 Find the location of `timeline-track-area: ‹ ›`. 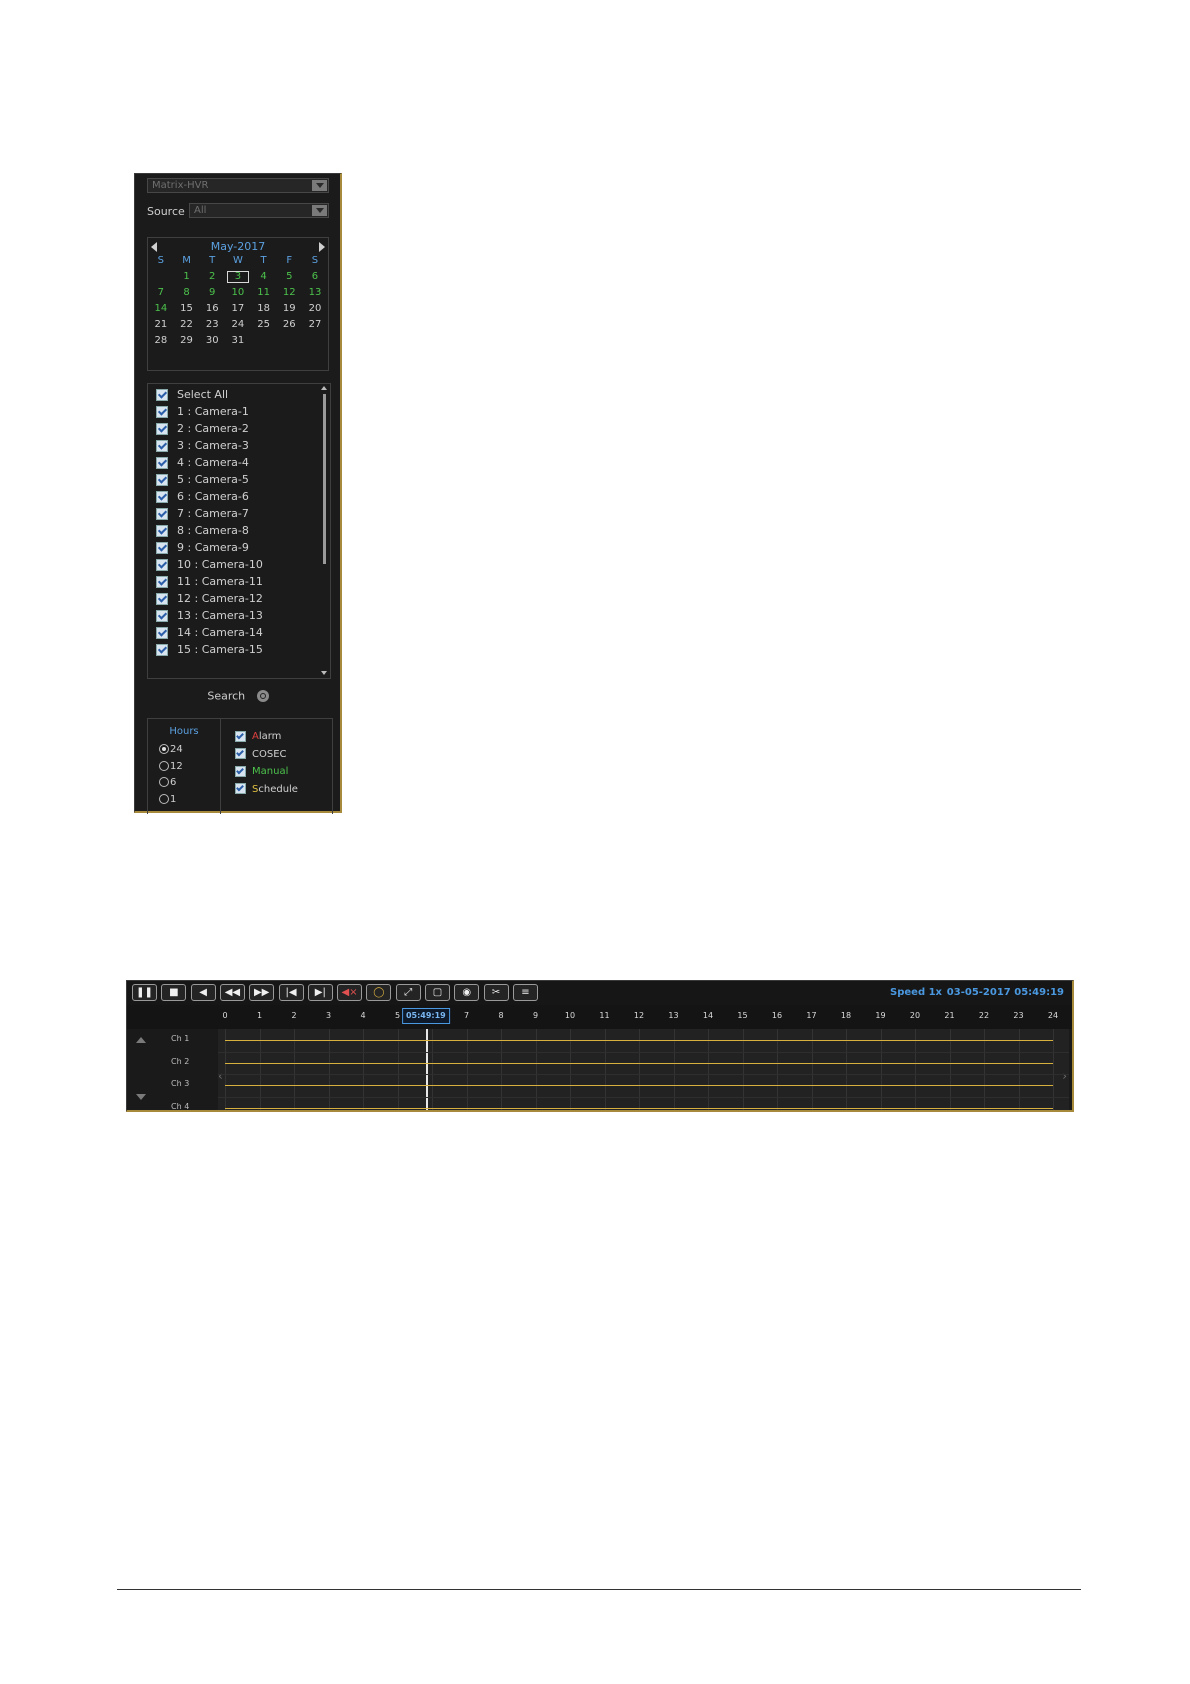

timeline-track-area: ‹ › is located at coordinates (643, 1069).